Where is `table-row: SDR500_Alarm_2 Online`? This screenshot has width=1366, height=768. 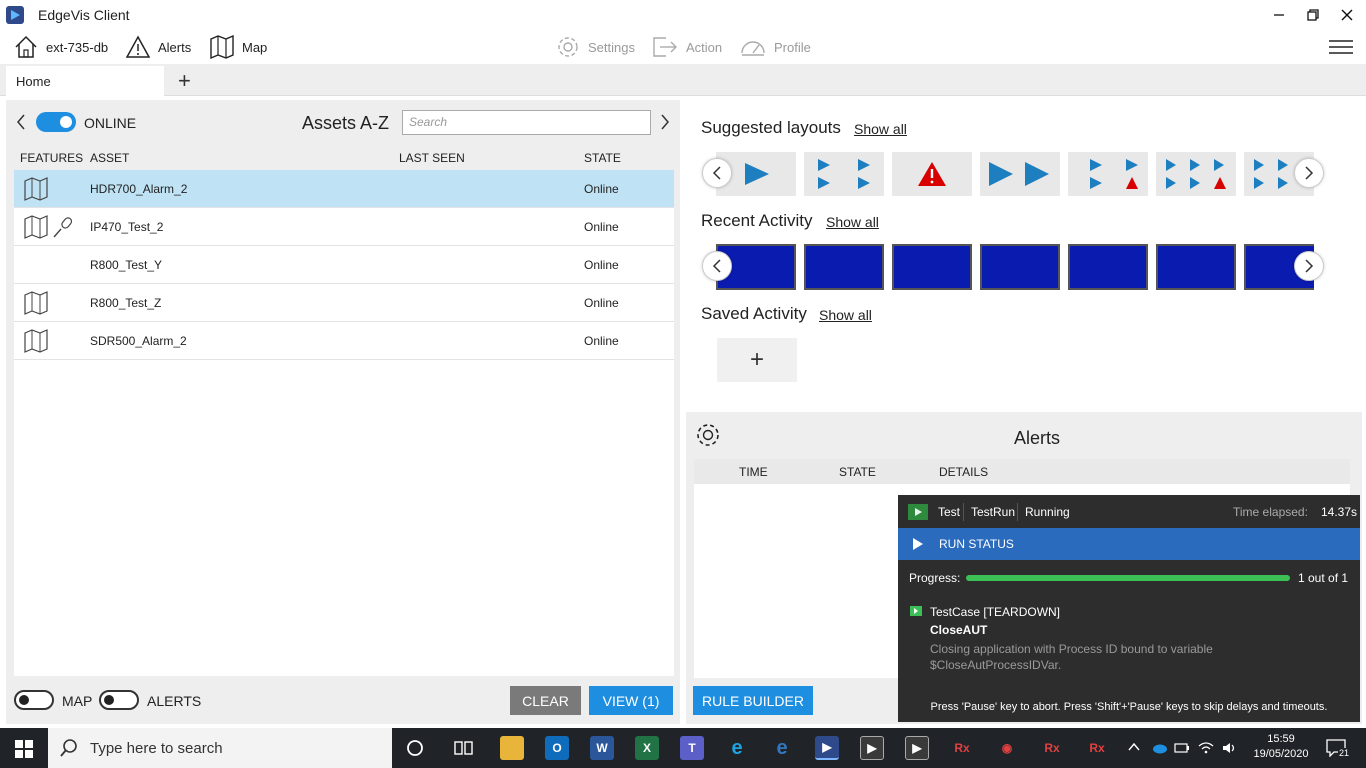 table-row: SDR500_Alarm_2 Online is located at coordinates (344, 341).